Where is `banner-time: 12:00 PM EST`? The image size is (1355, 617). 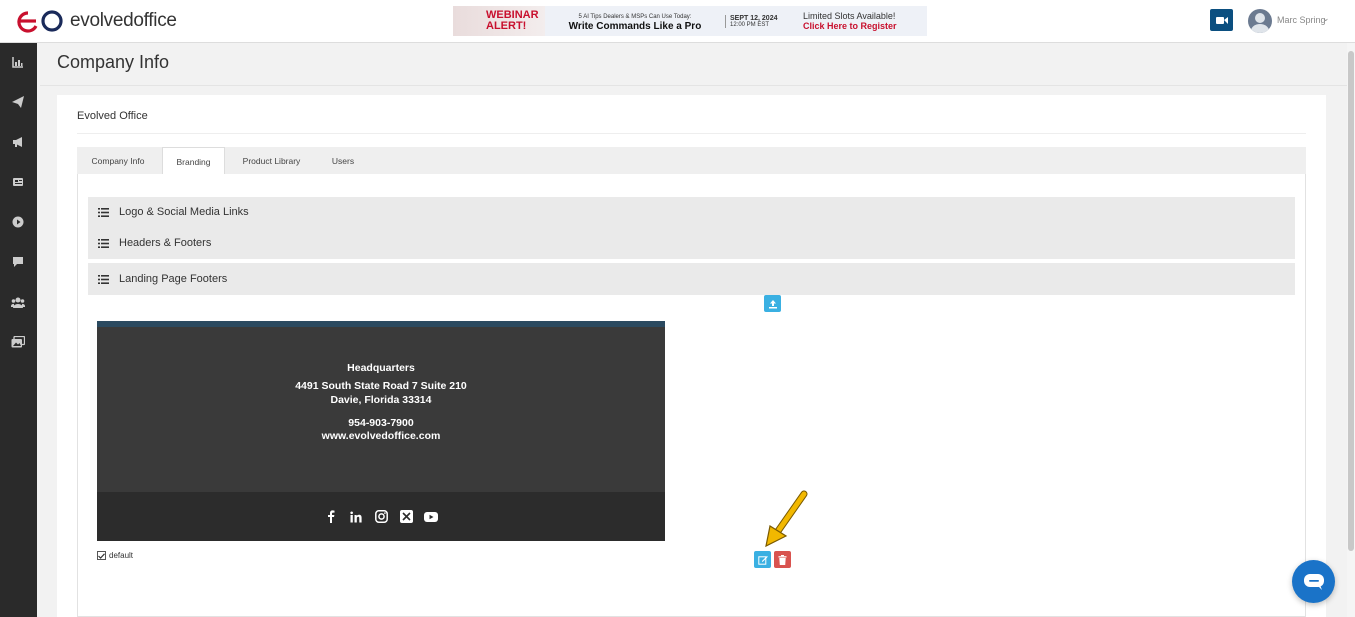 banner-time: 12:00 PM EST is located at coordinates (750, 24).